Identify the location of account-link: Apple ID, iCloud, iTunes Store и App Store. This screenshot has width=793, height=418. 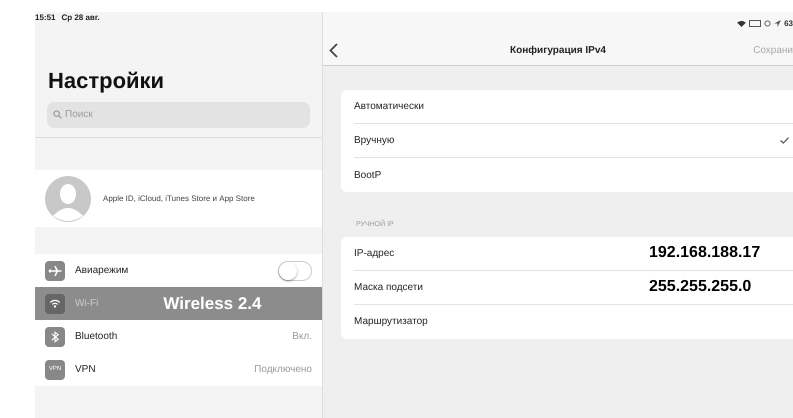
(179, 198).